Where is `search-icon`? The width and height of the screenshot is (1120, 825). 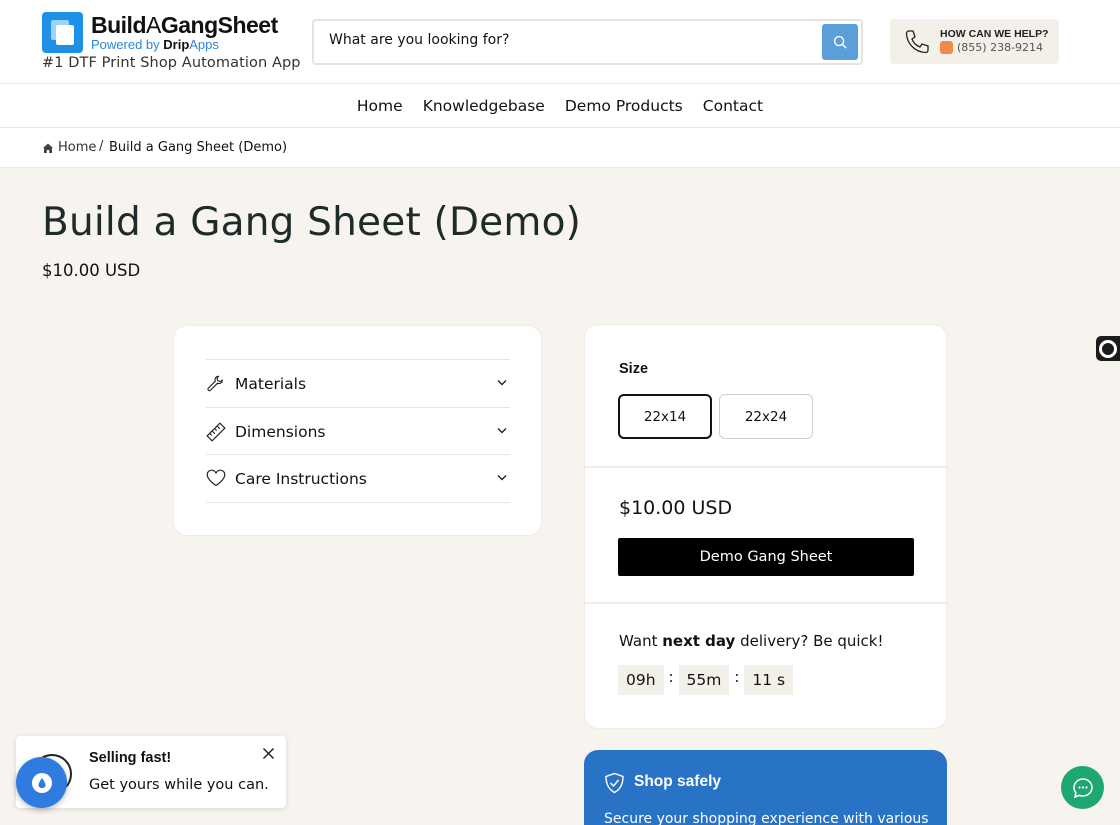 search-icon is located at coordinates (840, 42).